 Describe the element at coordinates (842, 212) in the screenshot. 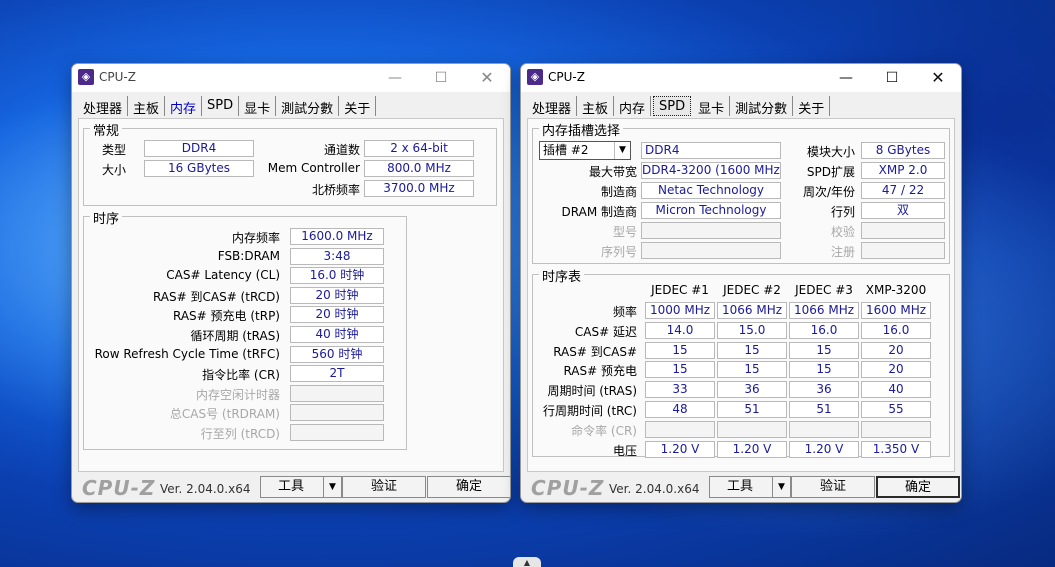

I see `ranks-label: 行列` at that location.